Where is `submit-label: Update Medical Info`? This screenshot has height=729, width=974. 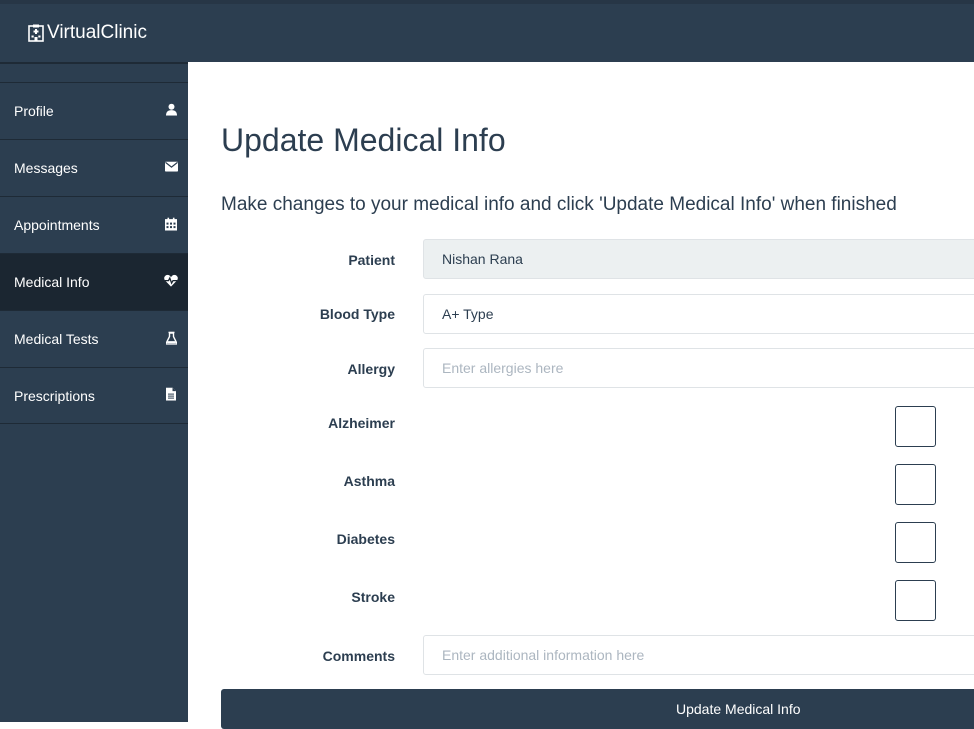 submit-label: Update Medical Info is located at coordinates (738, 709).